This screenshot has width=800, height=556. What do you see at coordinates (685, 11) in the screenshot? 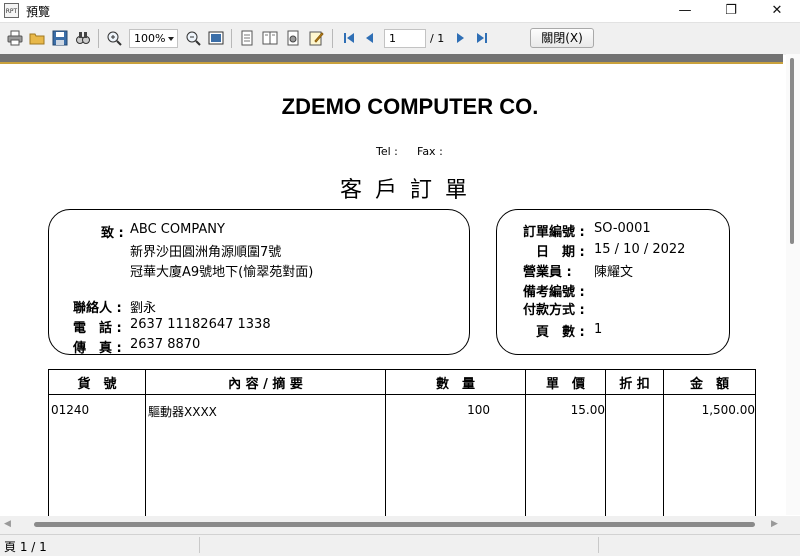
I see `minimize-button: —` at bounding box center [685, 11].